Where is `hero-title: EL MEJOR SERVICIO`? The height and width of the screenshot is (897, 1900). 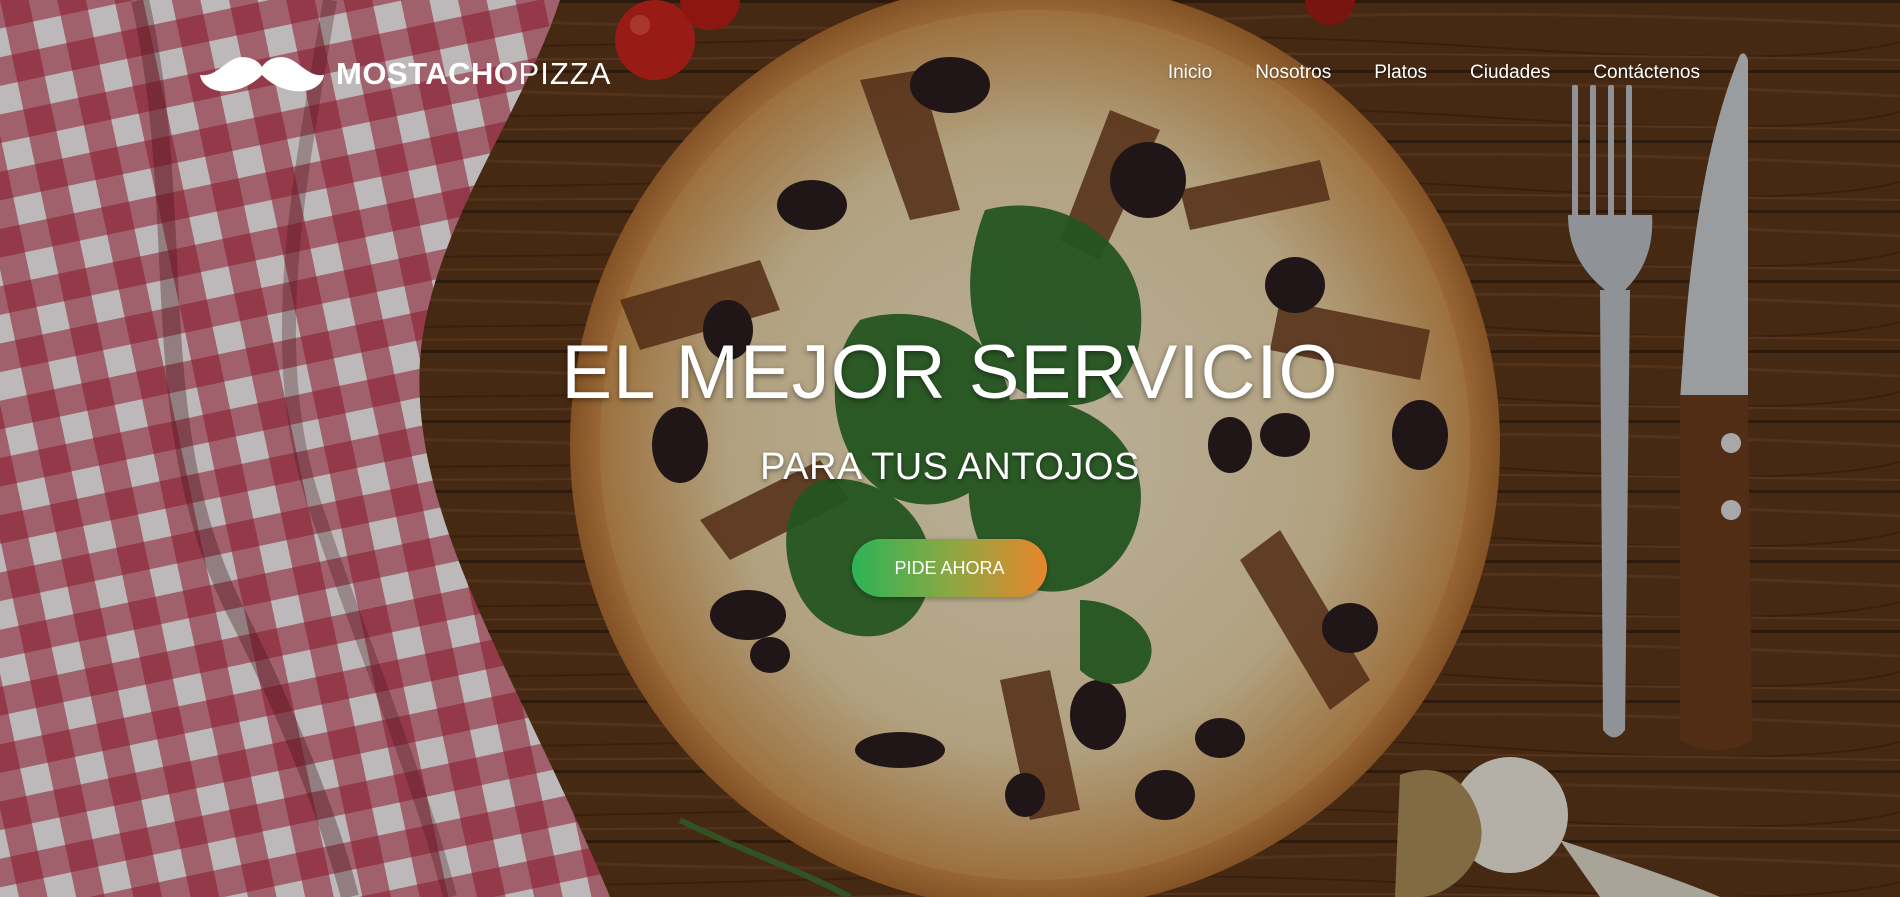
hero-title: EL MEJOR SERVICIO is located at coordinates (950, 372).